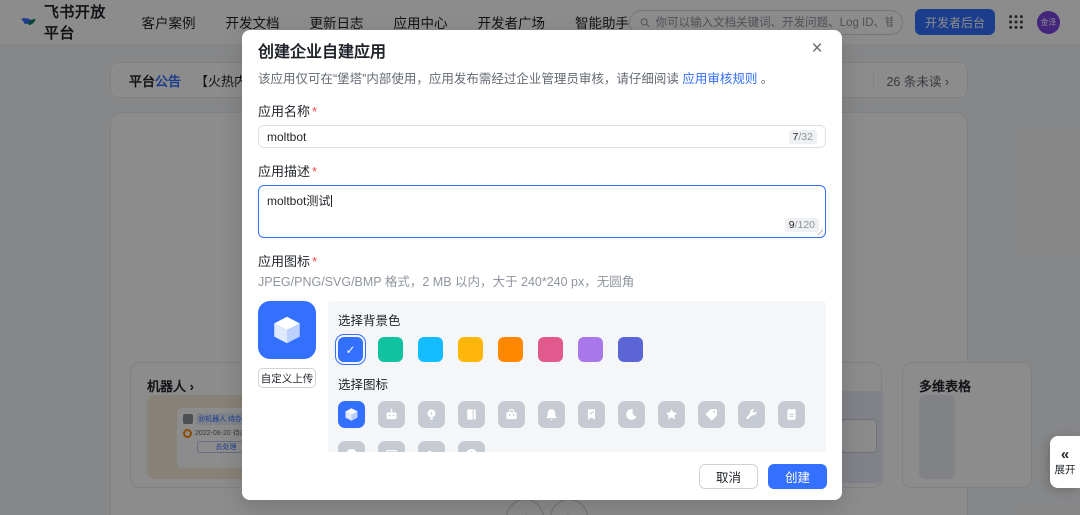 The width and height of the screenshot is (1080, 515). What do you see at coordinates (577, 426) in the screenshot?
I see `icon-tiles` at bounding box center [577, 426].